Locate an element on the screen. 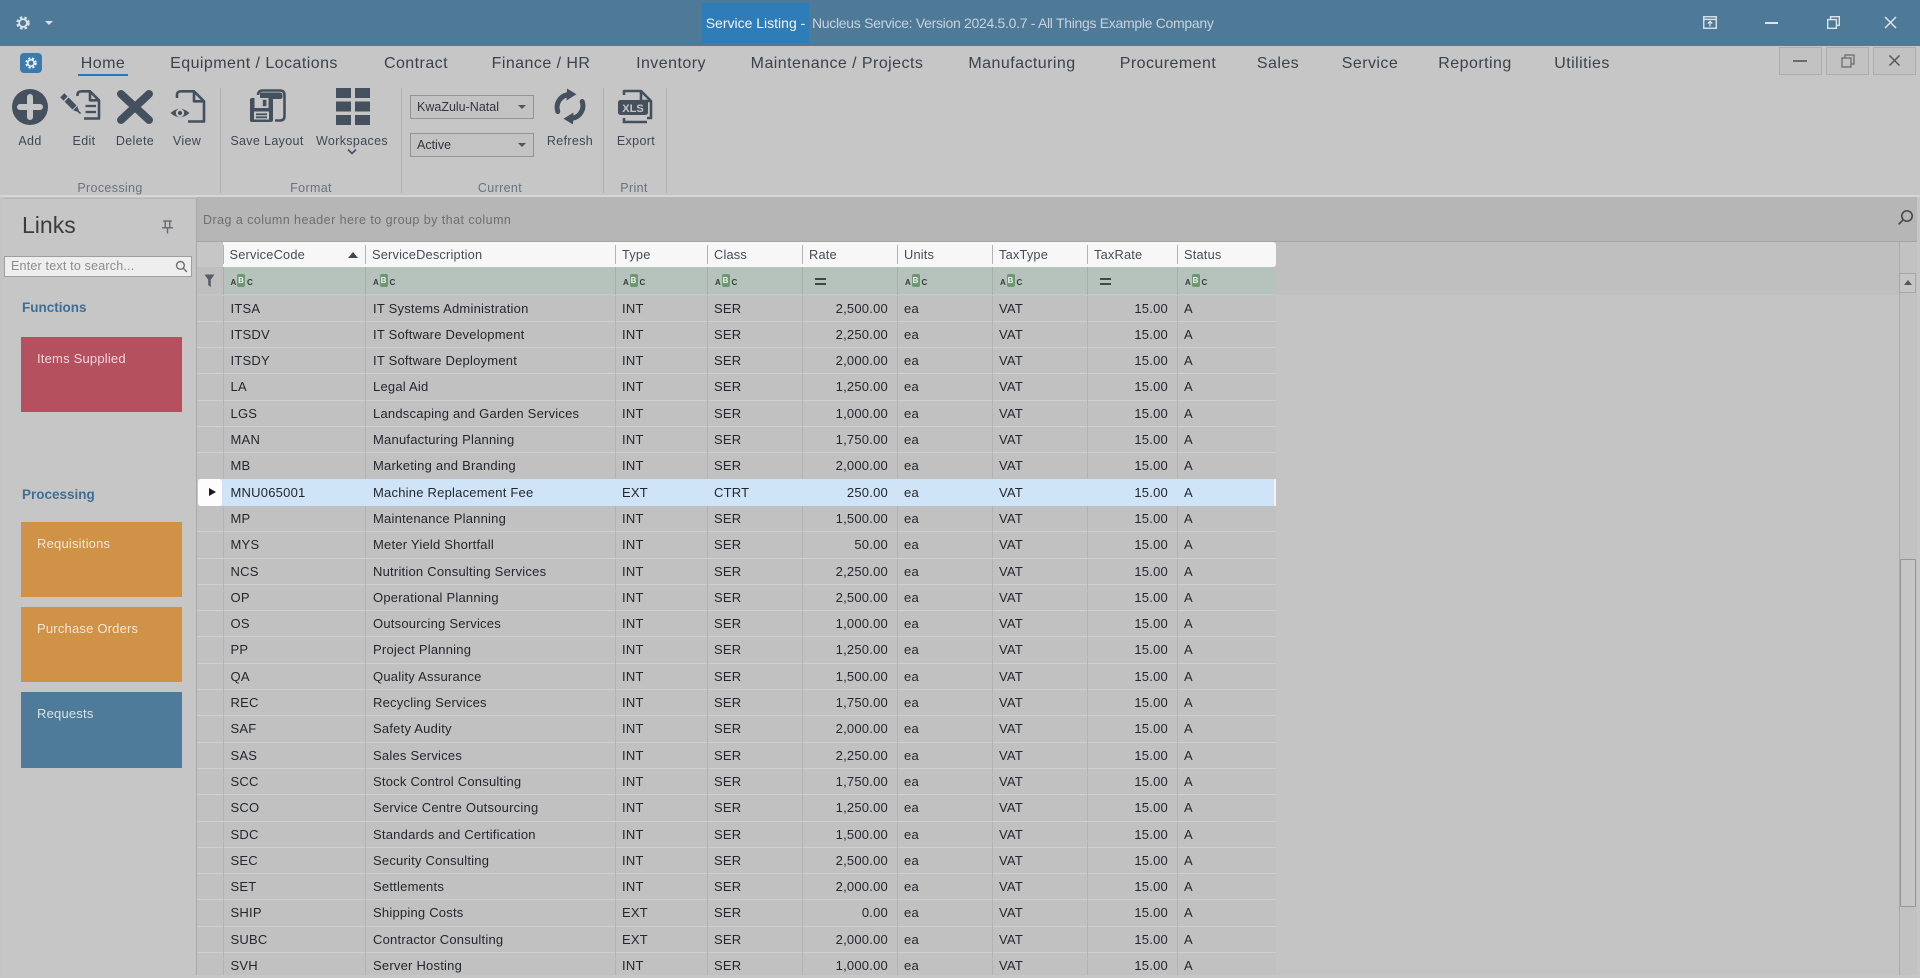 The image size is (1920, 978). svg-text: XLS is located at coordinates (632, 109).